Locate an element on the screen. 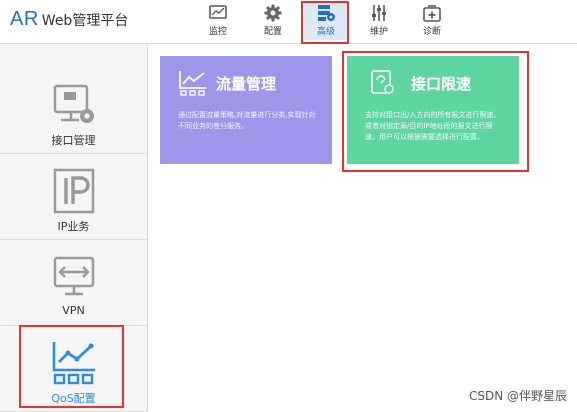  interface-gear-icon is located at coordinates (73, 103).